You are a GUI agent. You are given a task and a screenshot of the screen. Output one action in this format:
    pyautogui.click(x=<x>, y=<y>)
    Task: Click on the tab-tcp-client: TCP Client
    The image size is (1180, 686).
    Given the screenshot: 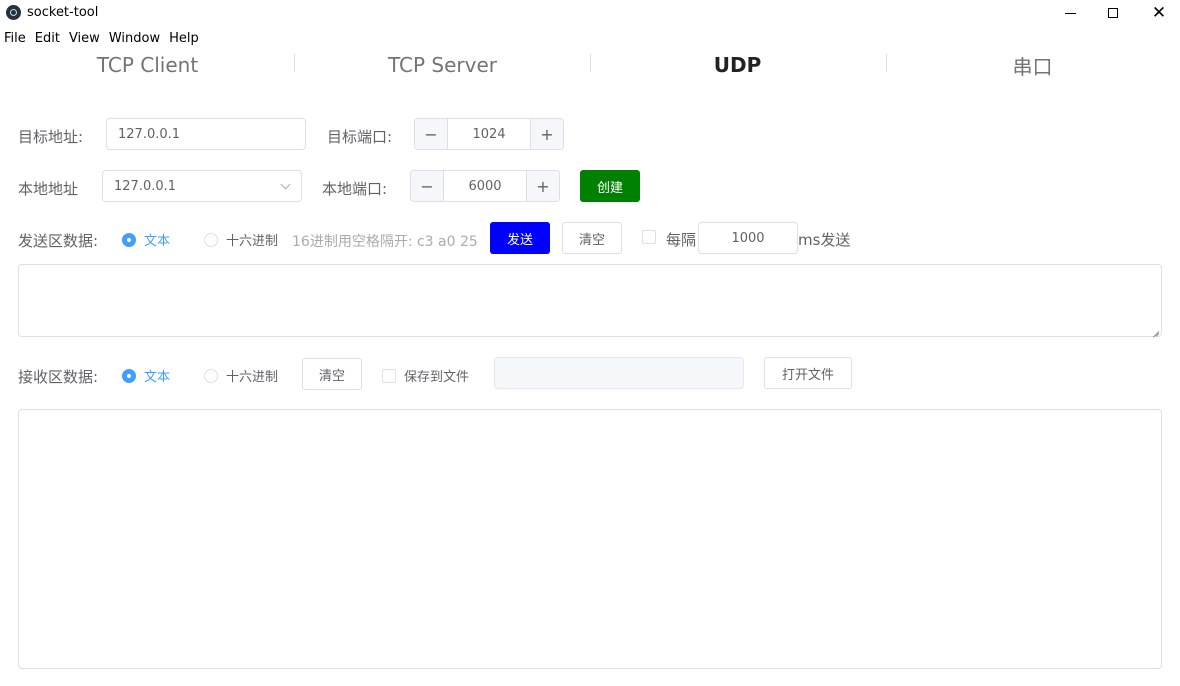 What is the action you would take?
    pyautogui.click(x=147, y=65)
    